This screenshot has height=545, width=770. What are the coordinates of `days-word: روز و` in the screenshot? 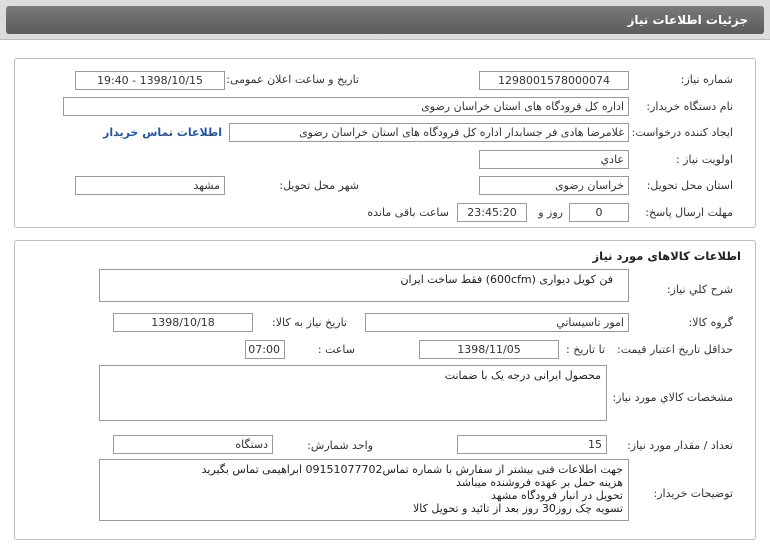 It's located at (550, 212).